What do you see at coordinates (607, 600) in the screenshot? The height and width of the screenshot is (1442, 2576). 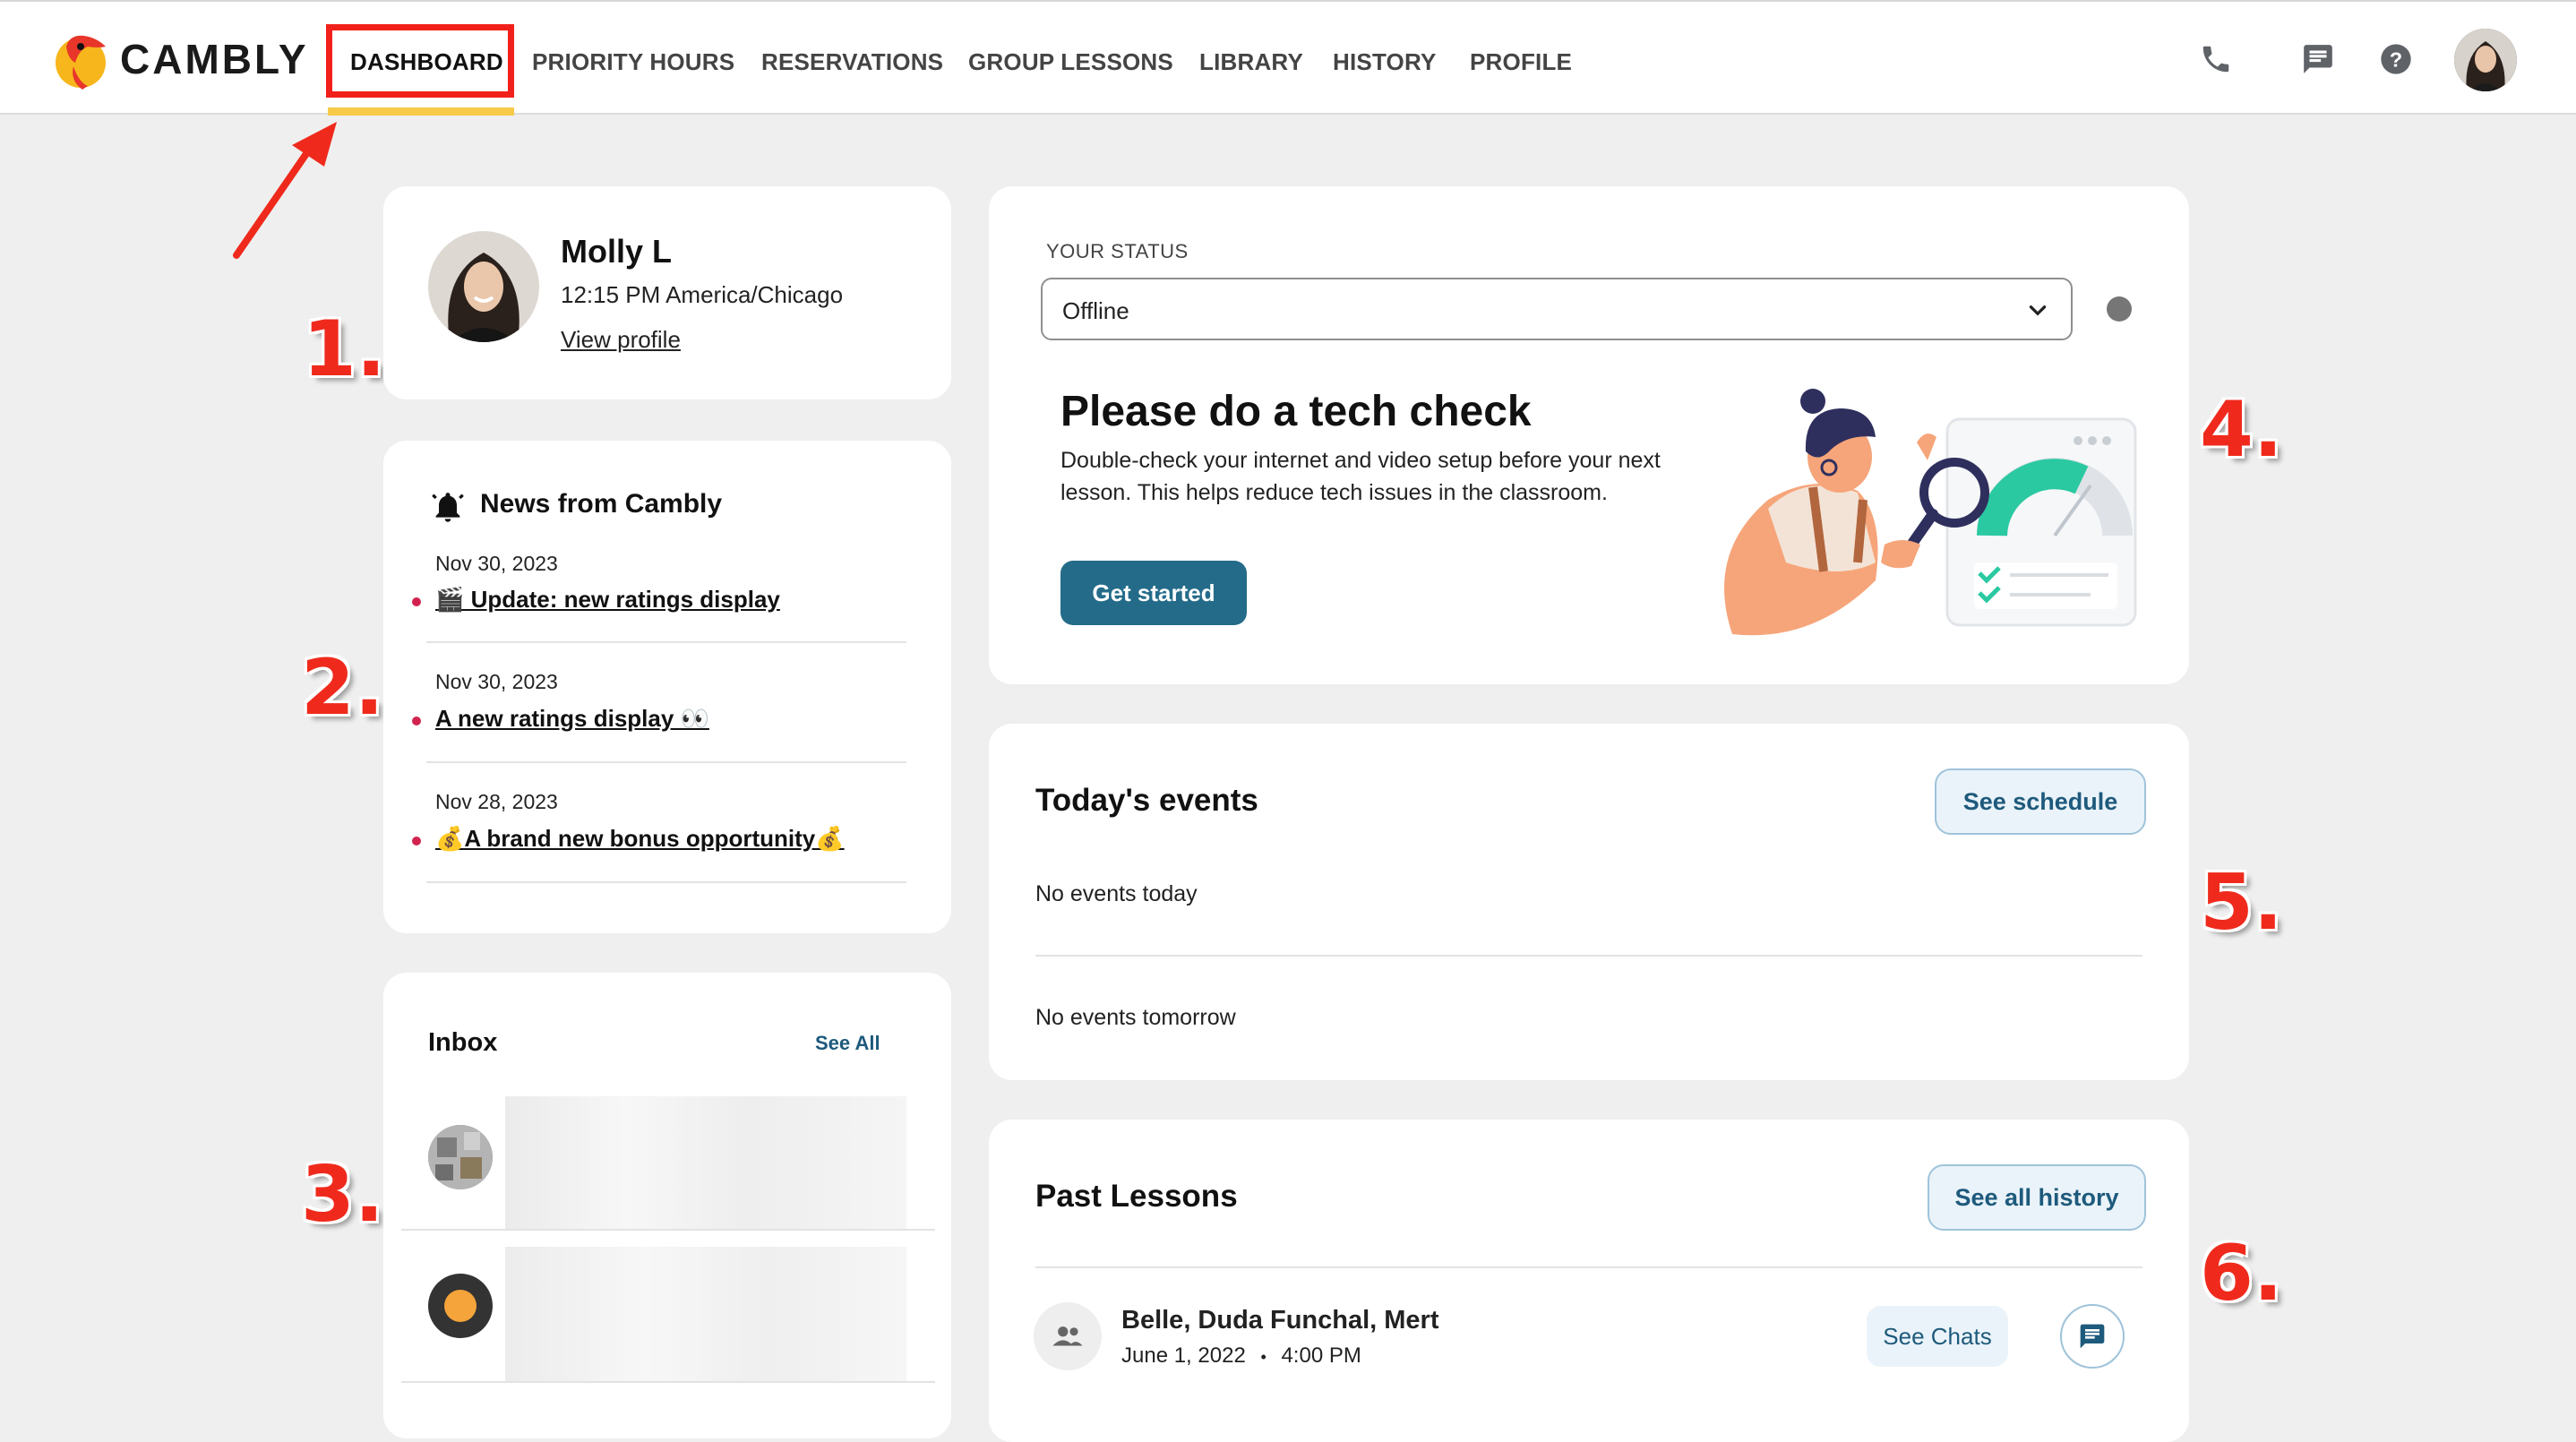 I see `news-item-link: 🎬 Update: new ratings display` at bounding box center [607, 600].